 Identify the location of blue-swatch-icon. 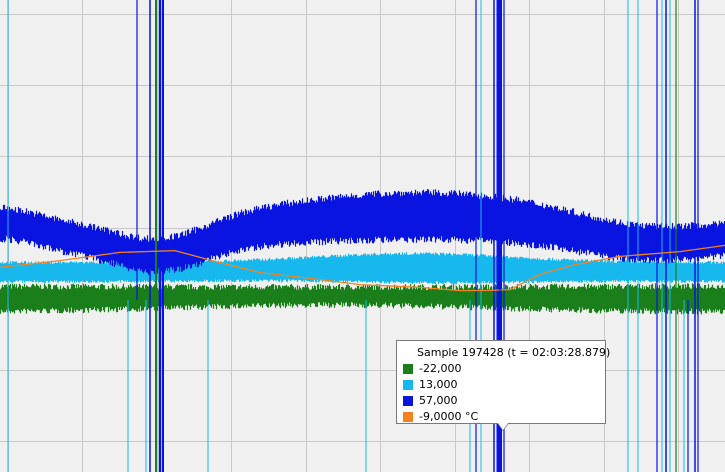
(408, 401).